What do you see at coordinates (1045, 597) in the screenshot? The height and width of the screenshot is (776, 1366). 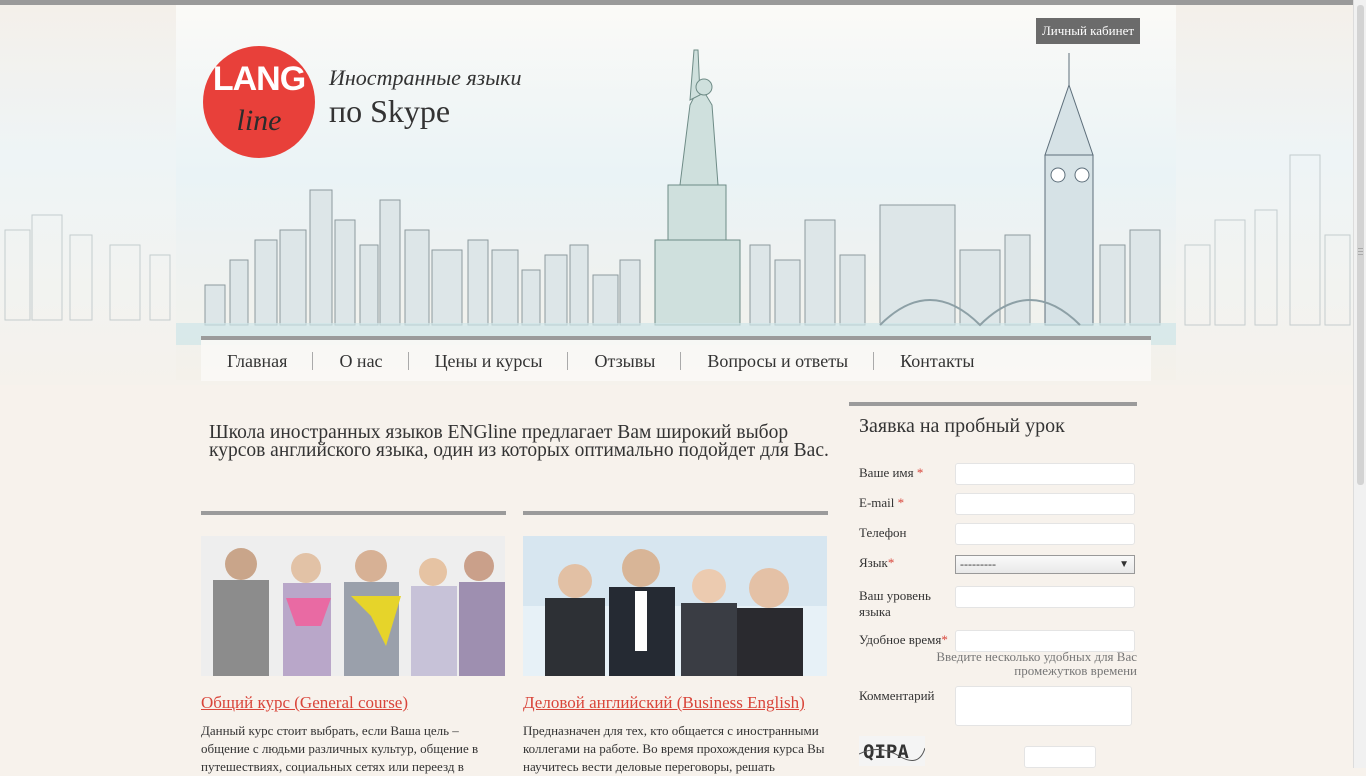 I see `level-input` at bounding box center [1045, 597].